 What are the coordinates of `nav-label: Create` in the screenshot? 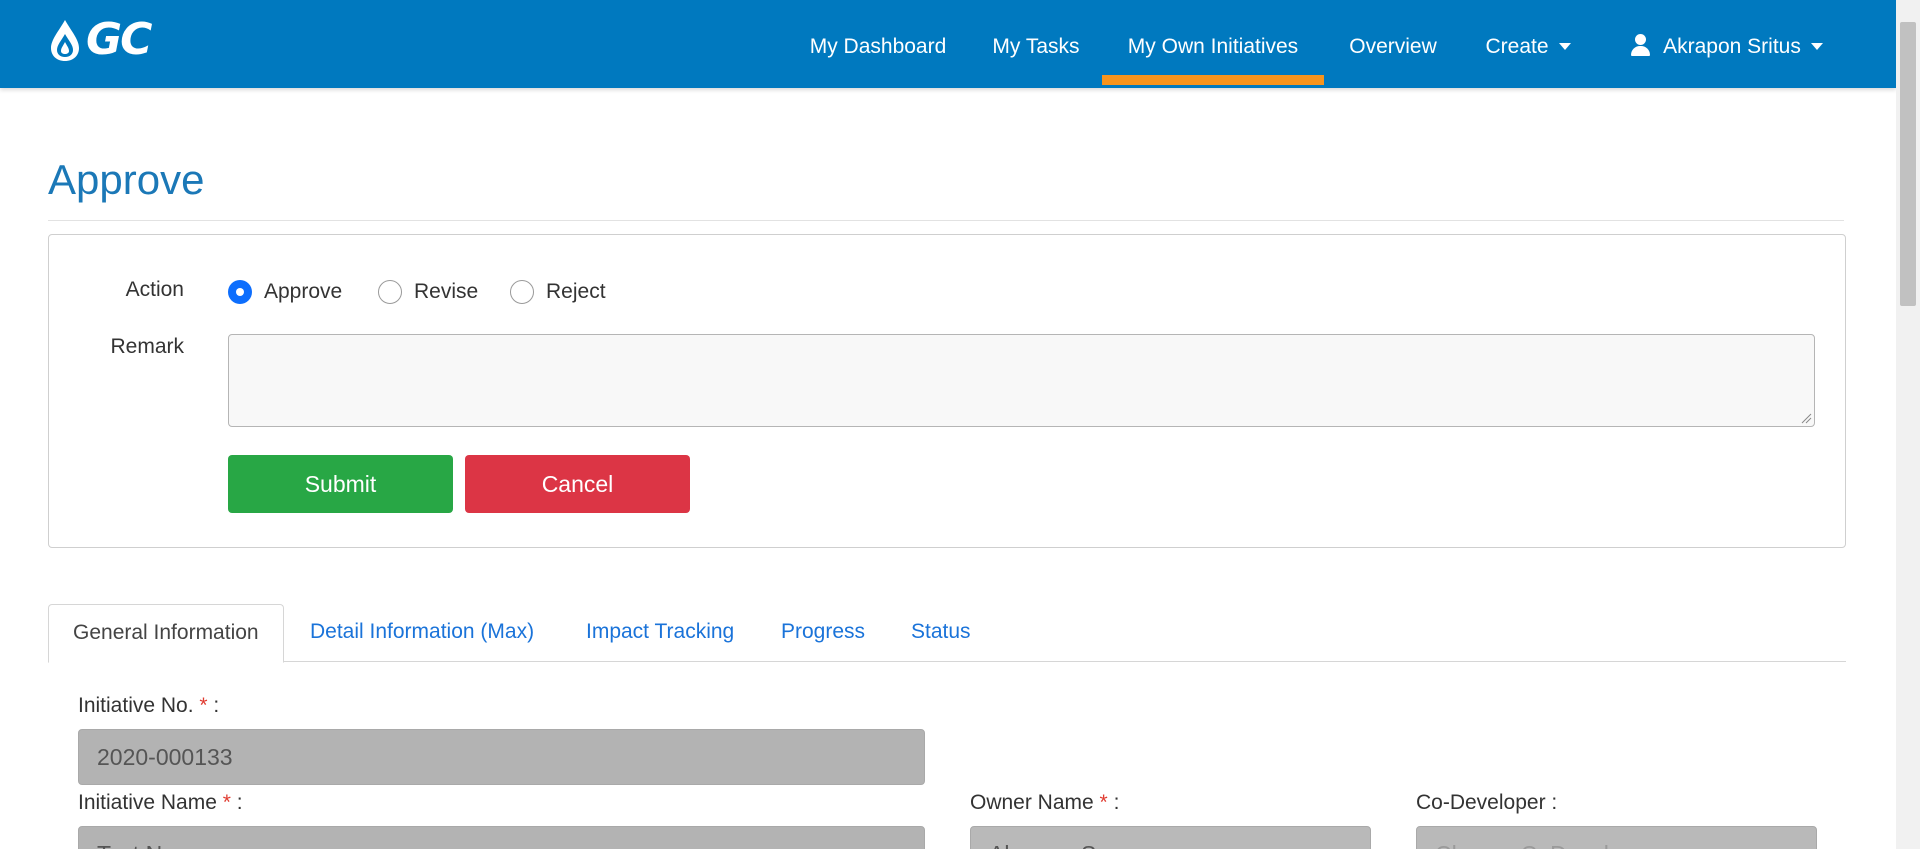 It's located at (1517, 46).